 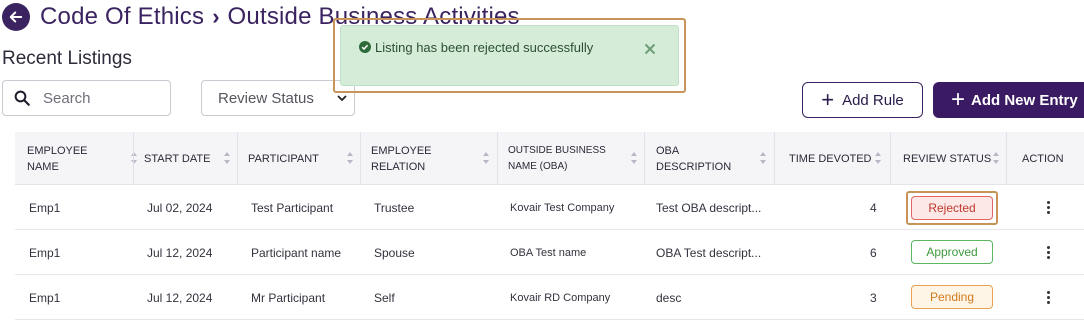 I want to click on cell-relation: Spouse, so click(x=394, y=252).